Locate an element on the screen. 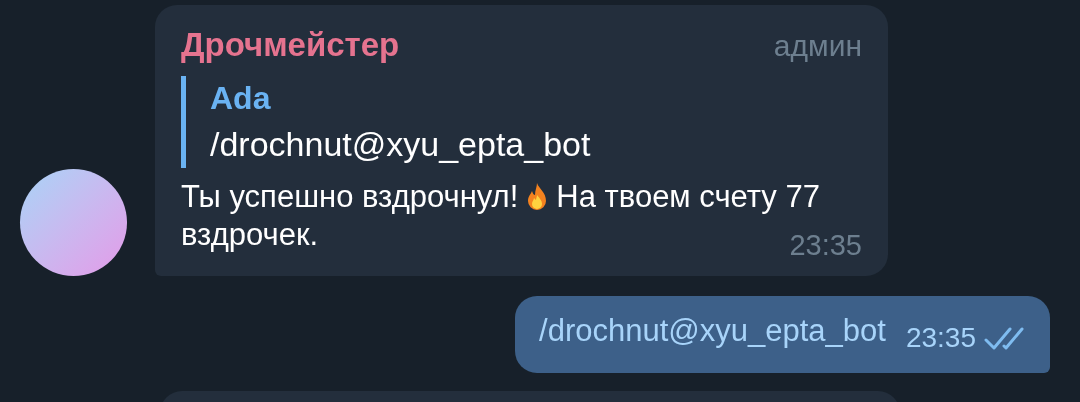  reply-text: /drochnut@xyu_epta_bot is located at coordinates (401, 144).